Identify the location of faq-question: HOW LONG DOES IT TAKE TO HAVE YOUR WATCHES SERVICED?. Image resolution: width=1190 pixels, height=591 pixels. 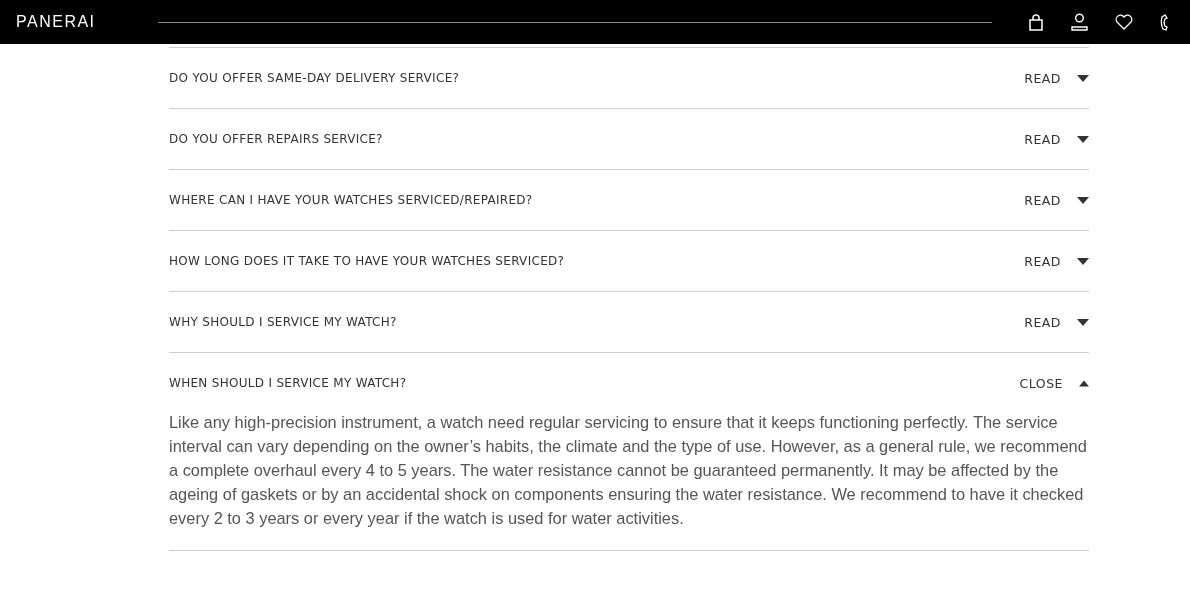
(367, 261).